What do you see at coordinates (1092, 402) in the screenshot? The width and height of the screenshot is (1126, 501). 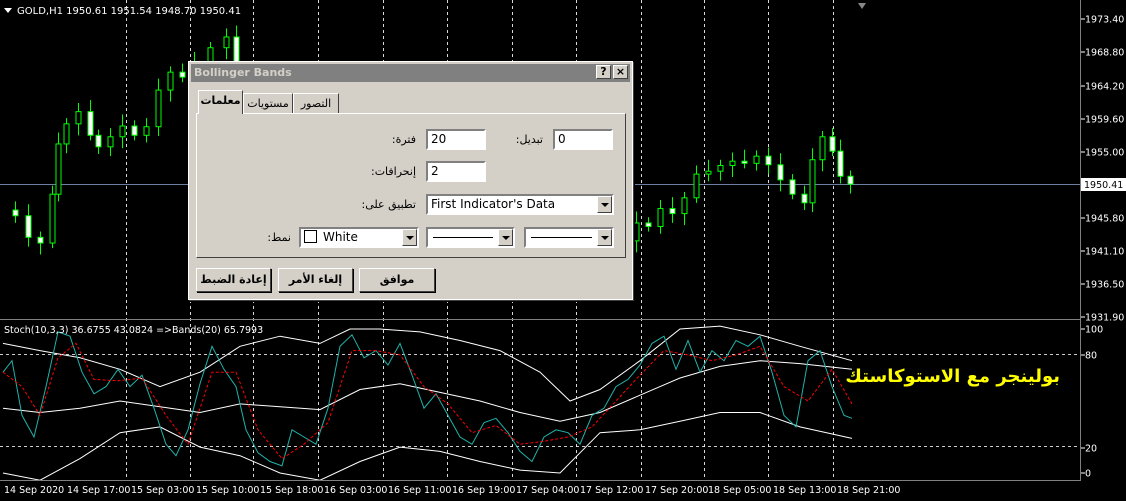 I see `stoch-scale: 100 80 20 0` at bounding box center [1092, 402].